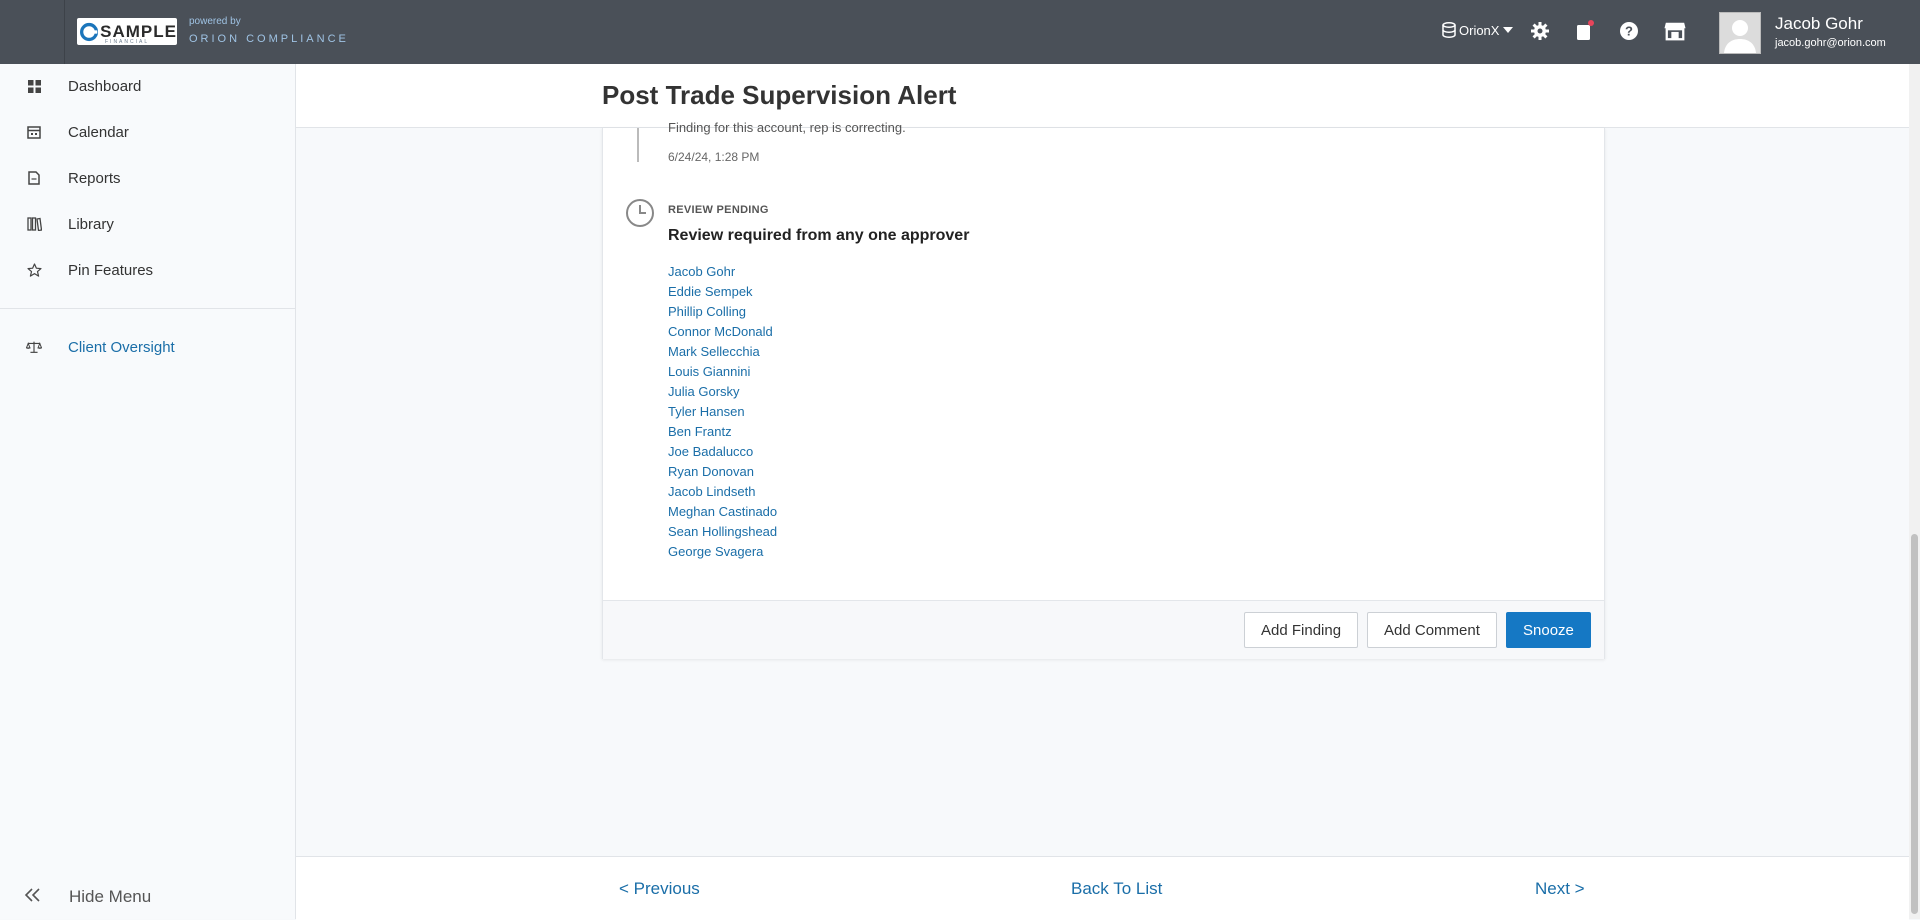  I want to click on next-link: Next >, so click(1560, 889).